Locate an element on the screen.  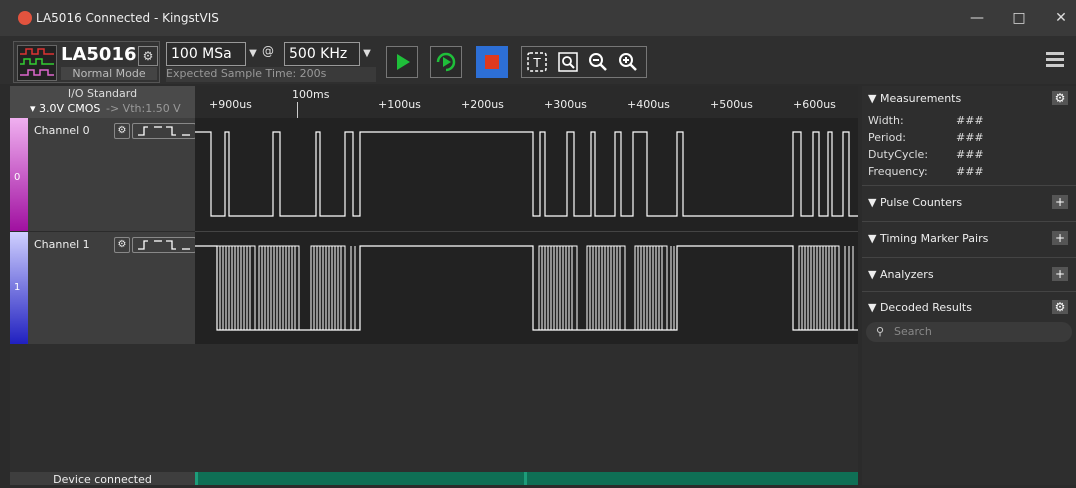
loop-play-icon is located at coordinates (446, 62).